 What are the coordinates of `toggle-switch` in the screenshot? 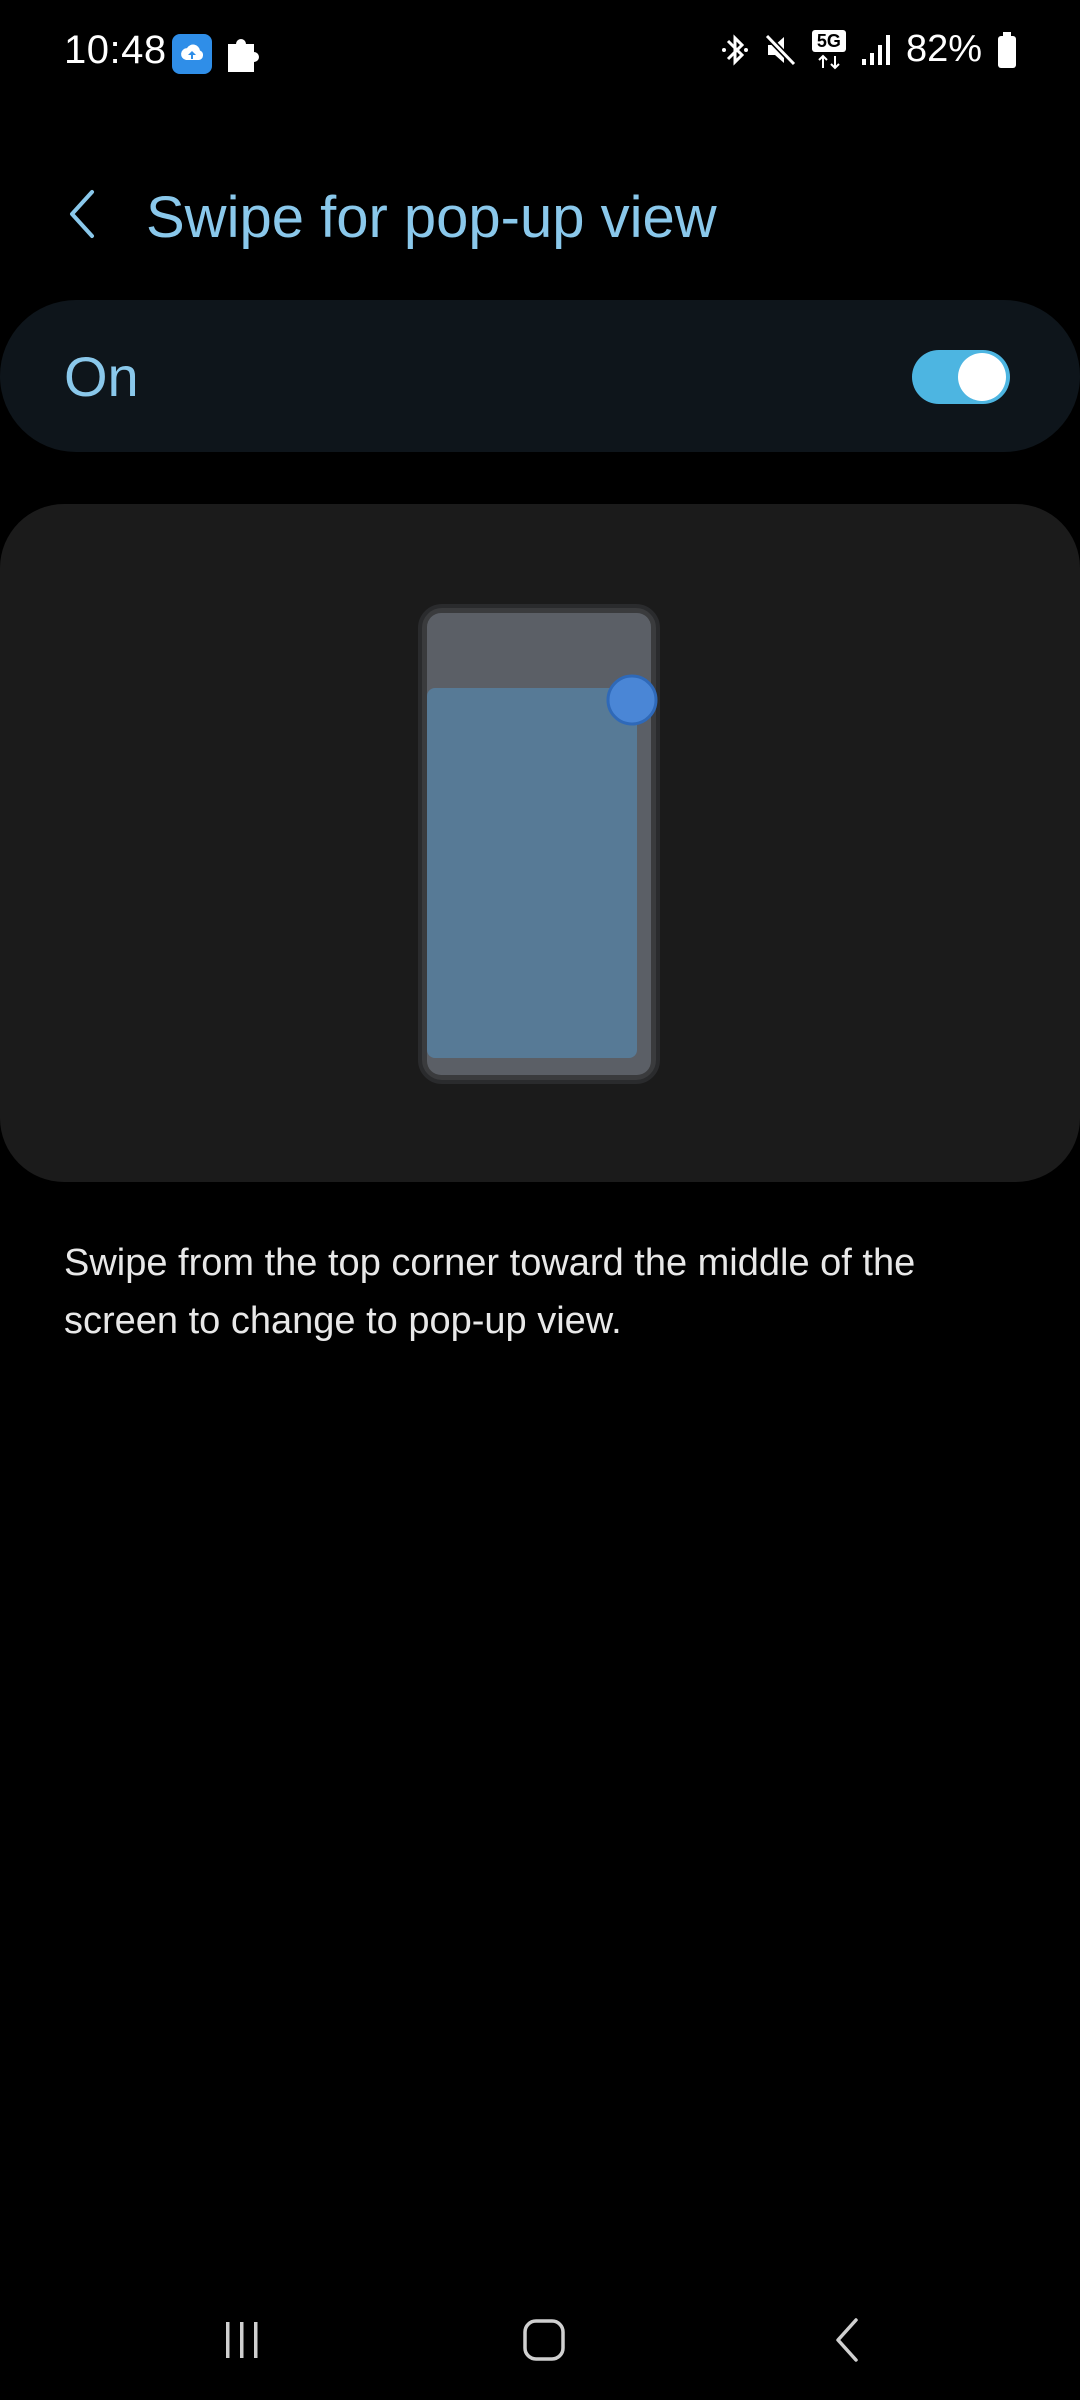 It's located at (961, 377).